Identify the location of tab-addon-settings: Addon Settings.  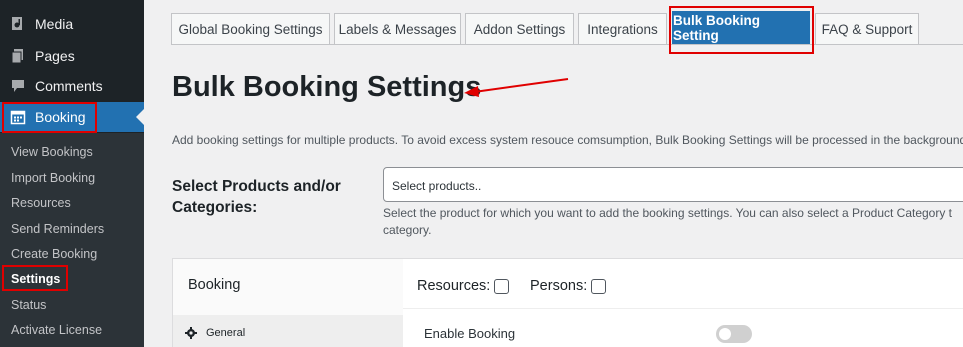
(519, 29).